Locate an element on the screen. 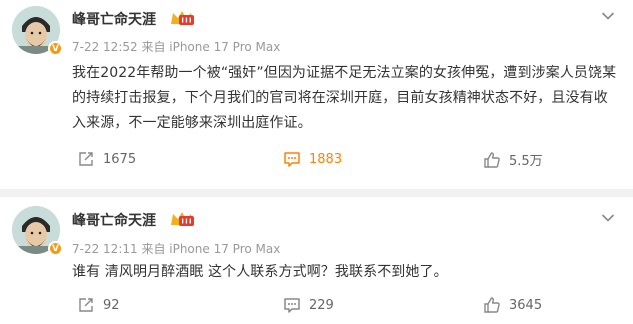  comment-count: 1883 is located at coordinates (326, 159).